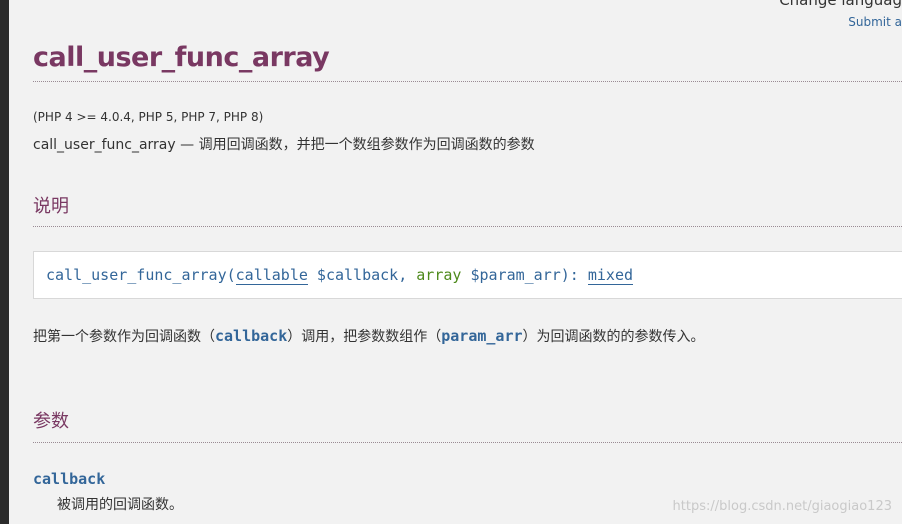 Image resolution: width=902 pixels, height=524 pixels. I want to click on param-callback: $callback, so click(353, 275).